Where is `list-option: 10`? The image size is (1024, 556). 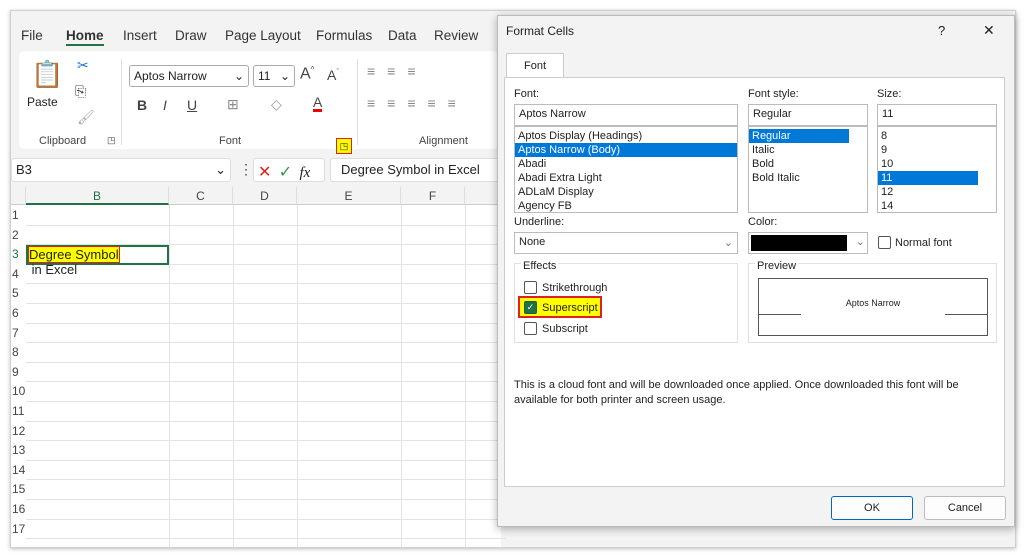 list-option: 10 is located at coordinates (928, 164).